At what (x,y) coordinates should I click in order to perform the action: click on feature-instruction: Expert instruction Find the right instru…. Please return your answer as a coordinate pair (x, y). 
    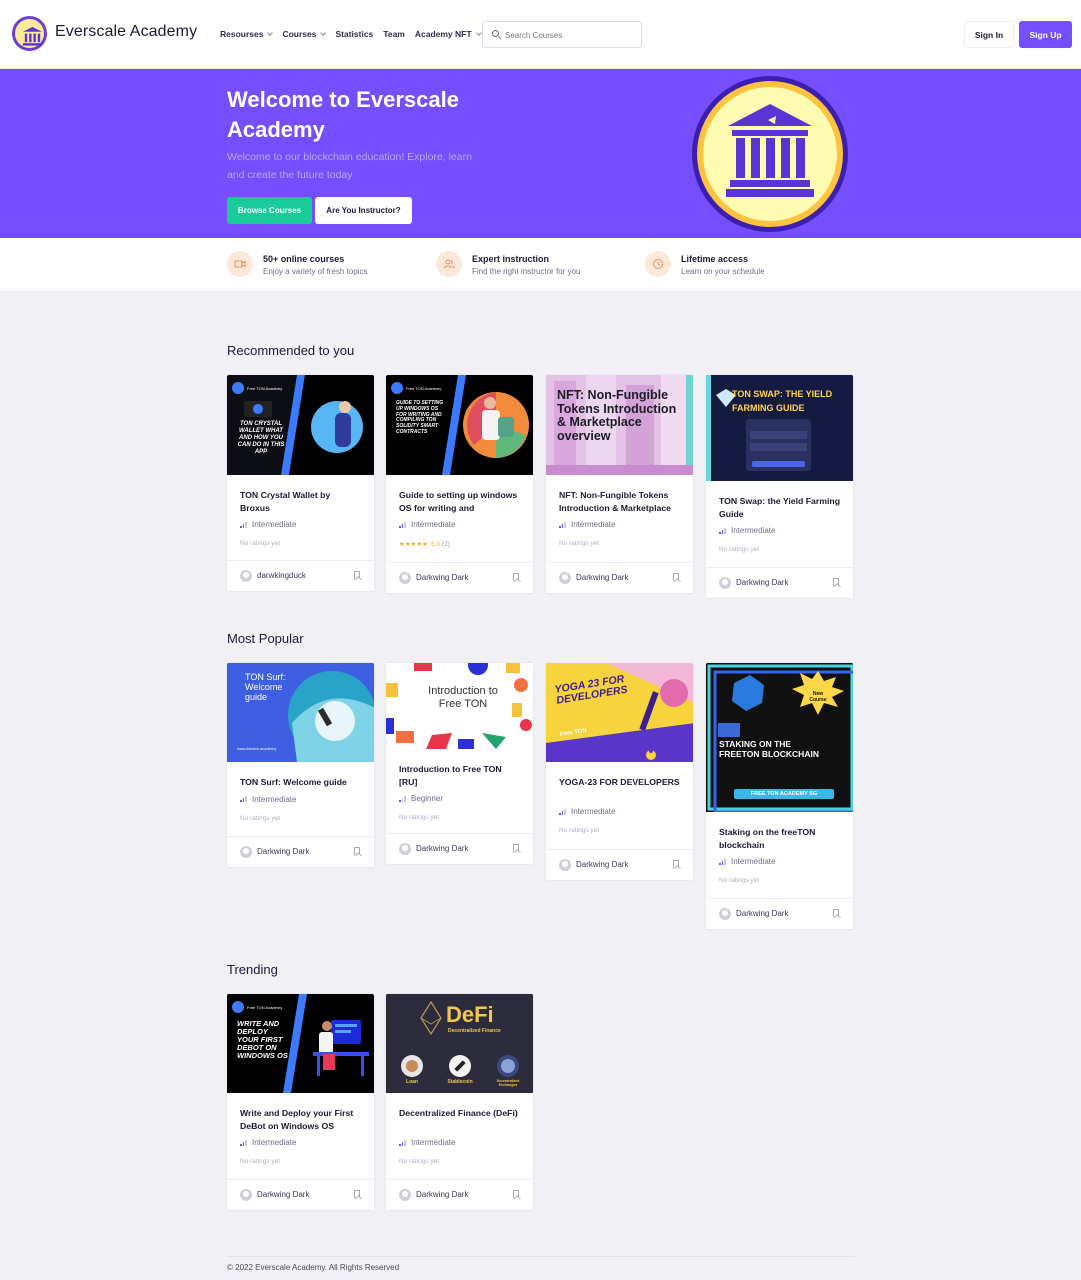
    Looking at the image, I should click on (531, 265).